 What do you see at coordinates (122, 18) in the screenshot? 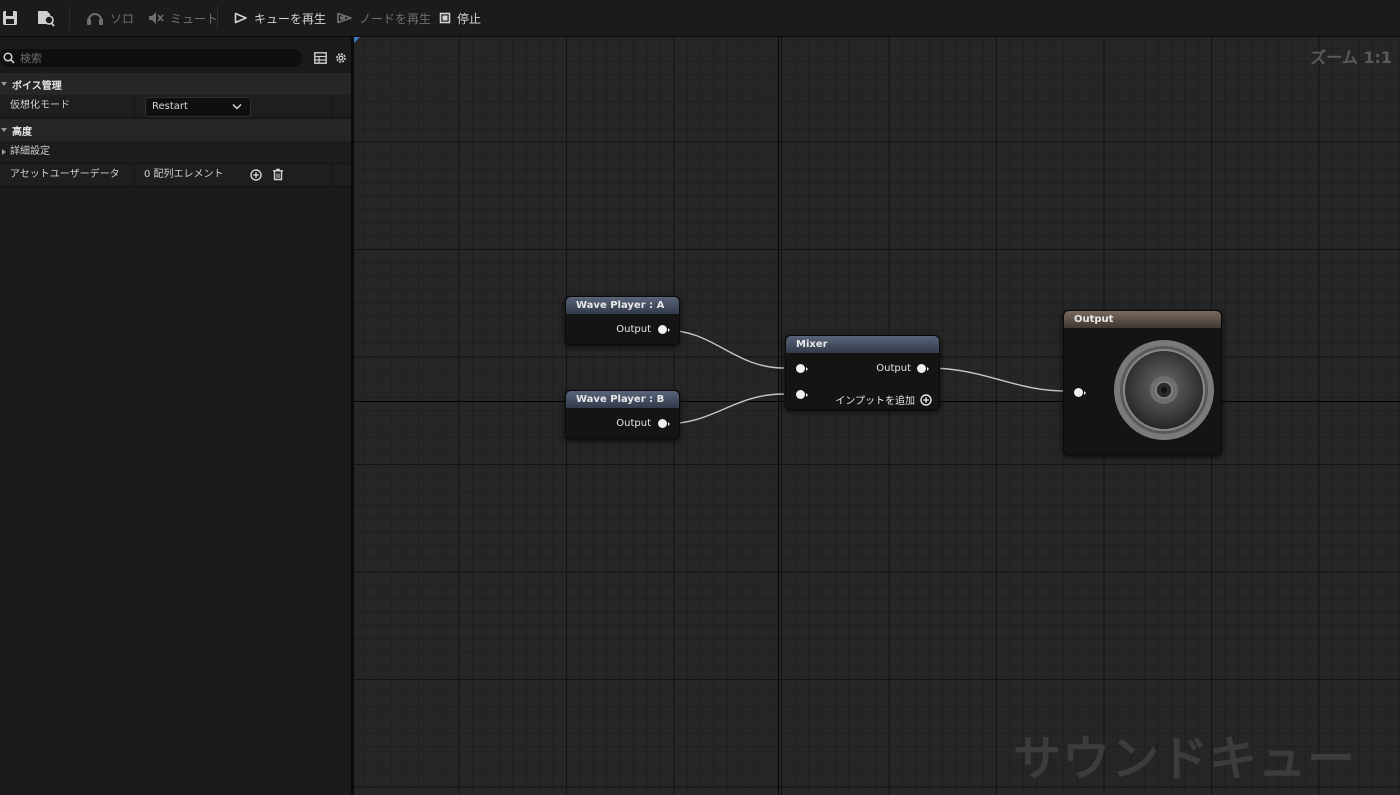
I see `solo-label: ソロ` at bounding box center [122, 18].